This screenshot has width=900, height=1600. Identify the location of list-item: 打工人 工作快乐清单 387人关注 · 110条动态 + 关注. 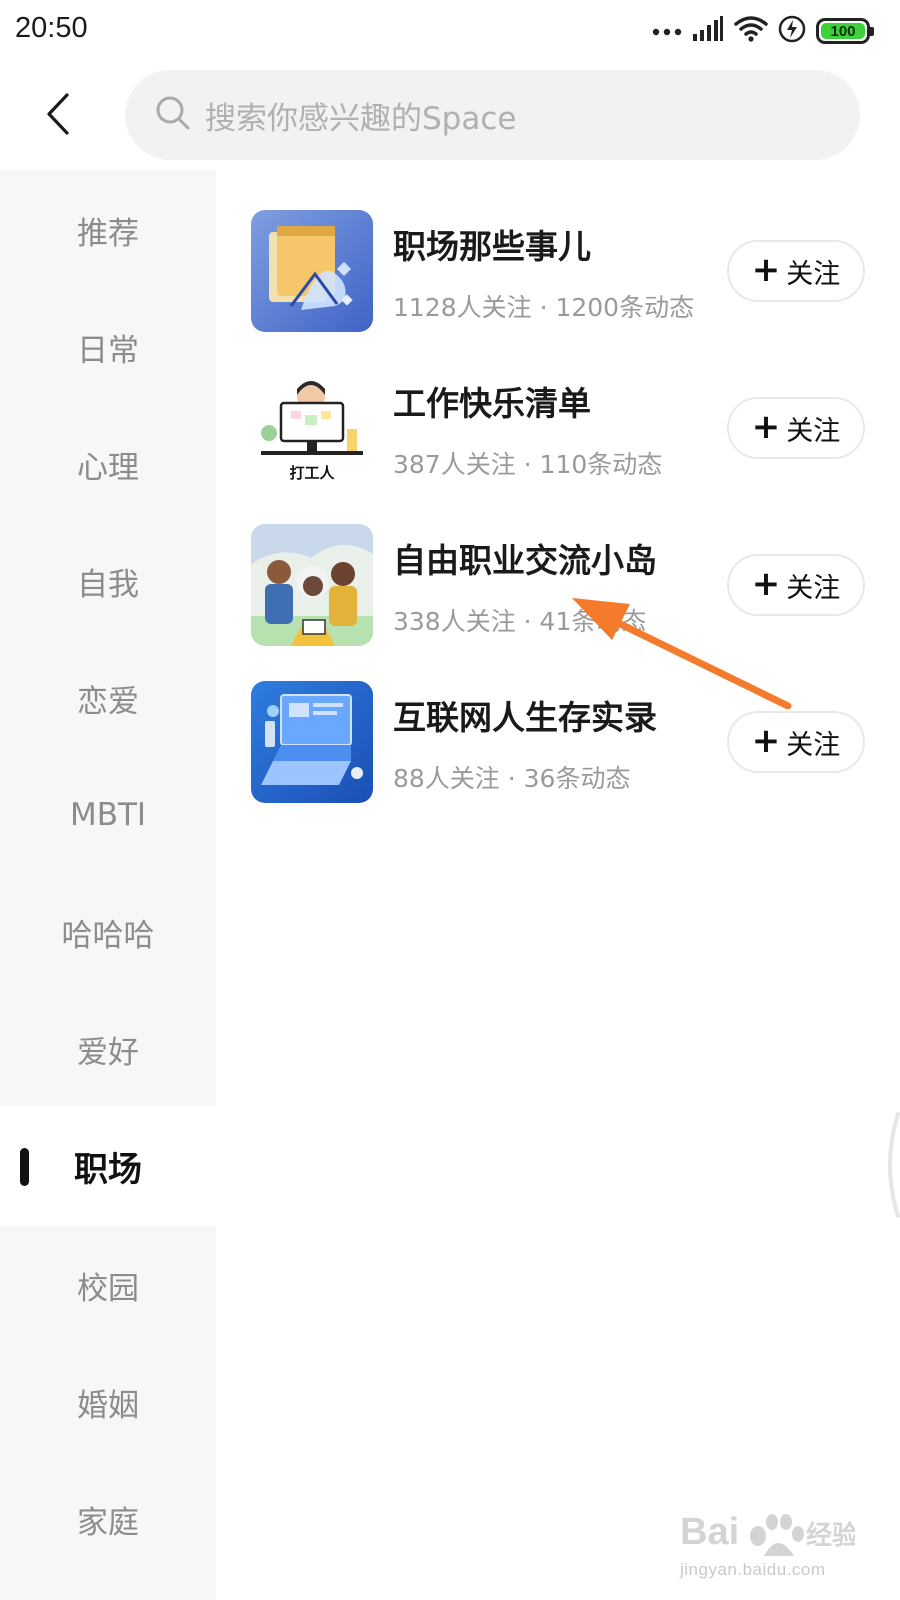
(558, 408).